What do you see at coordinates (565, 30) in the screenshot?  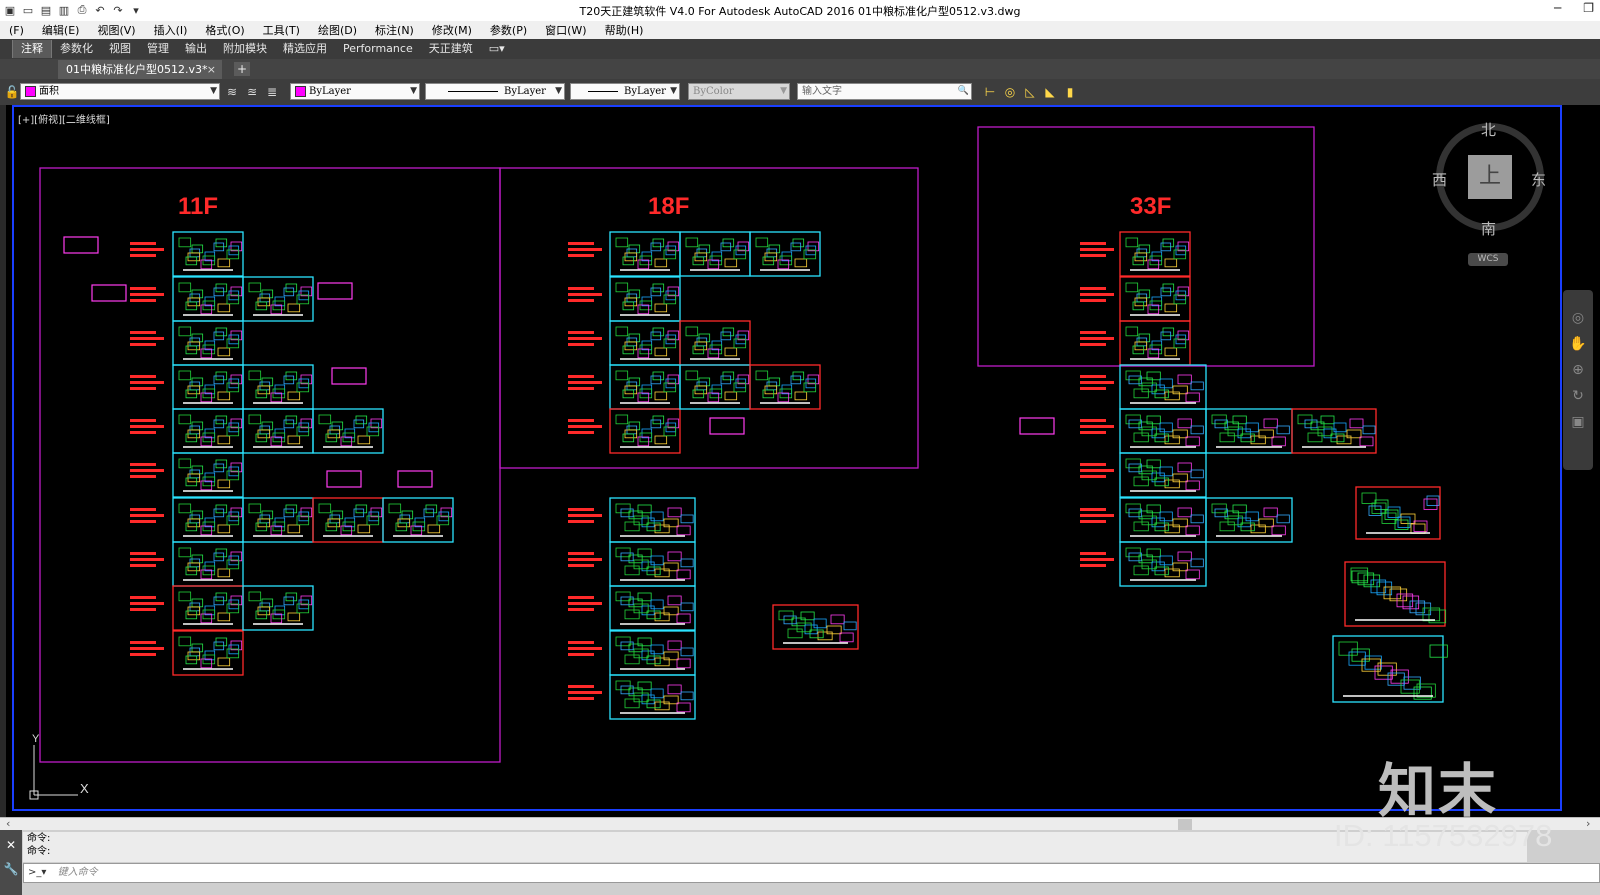 I see `menu-window: 窗口(W)` at bounding box center [565, 30].